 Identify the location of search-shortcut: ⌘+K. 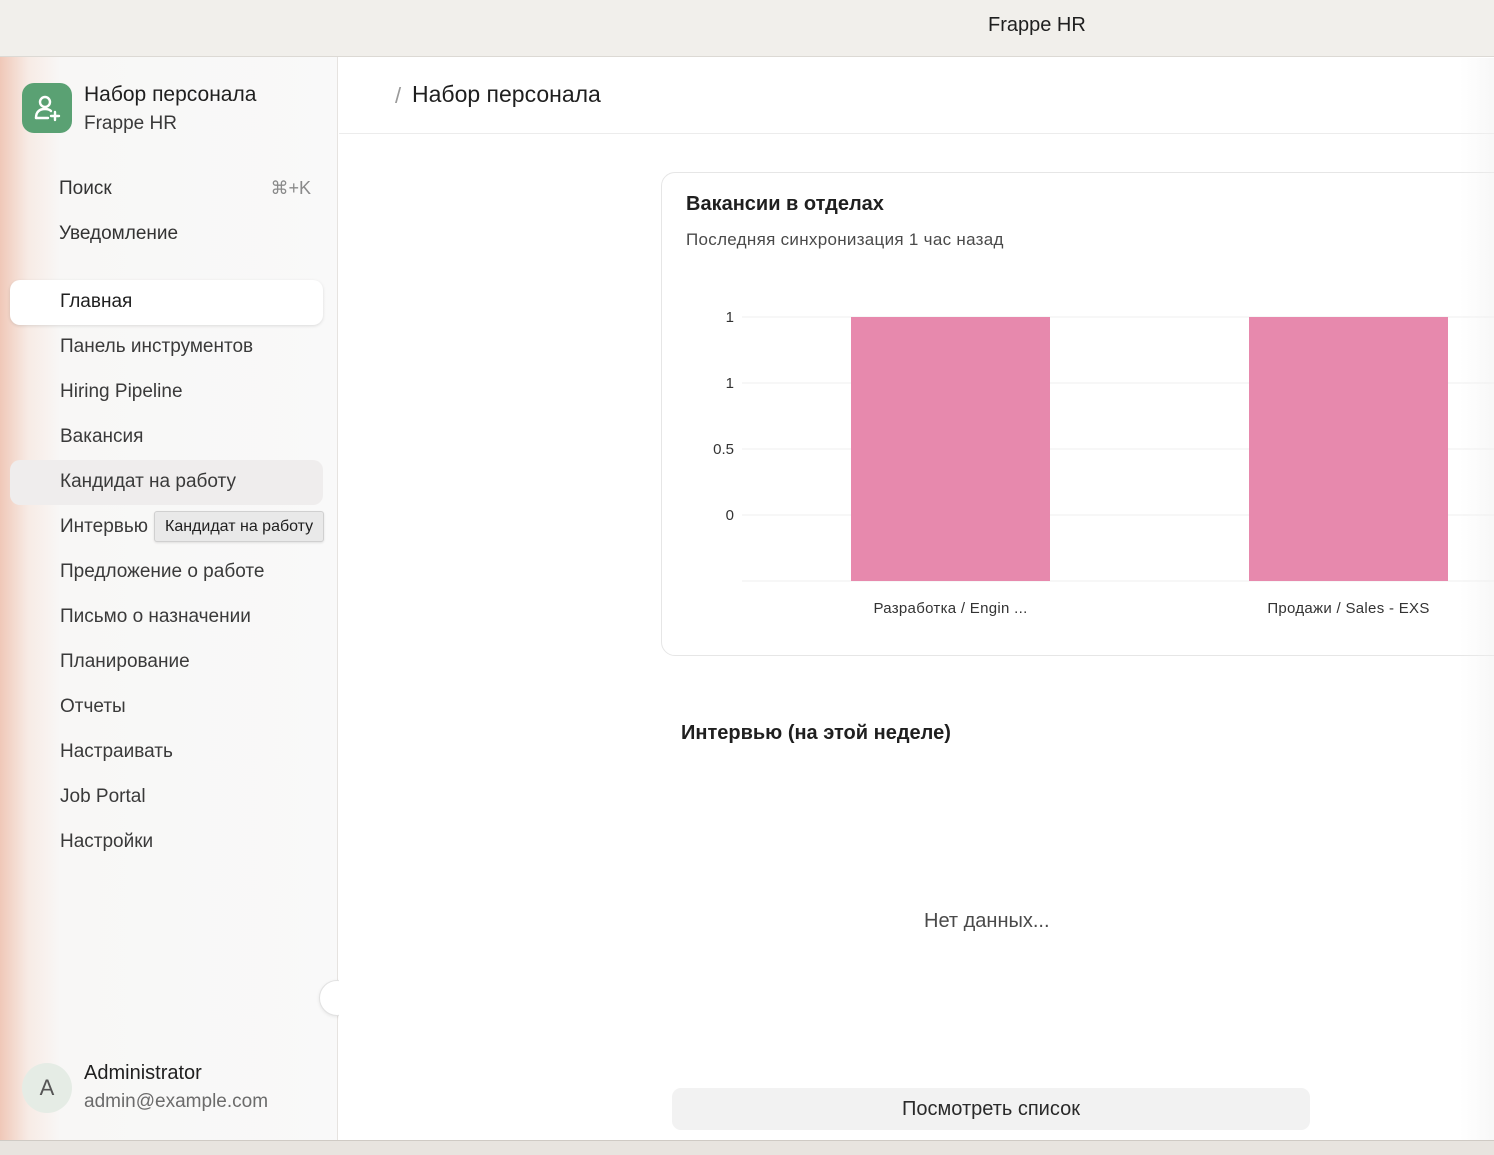
(290, 188).